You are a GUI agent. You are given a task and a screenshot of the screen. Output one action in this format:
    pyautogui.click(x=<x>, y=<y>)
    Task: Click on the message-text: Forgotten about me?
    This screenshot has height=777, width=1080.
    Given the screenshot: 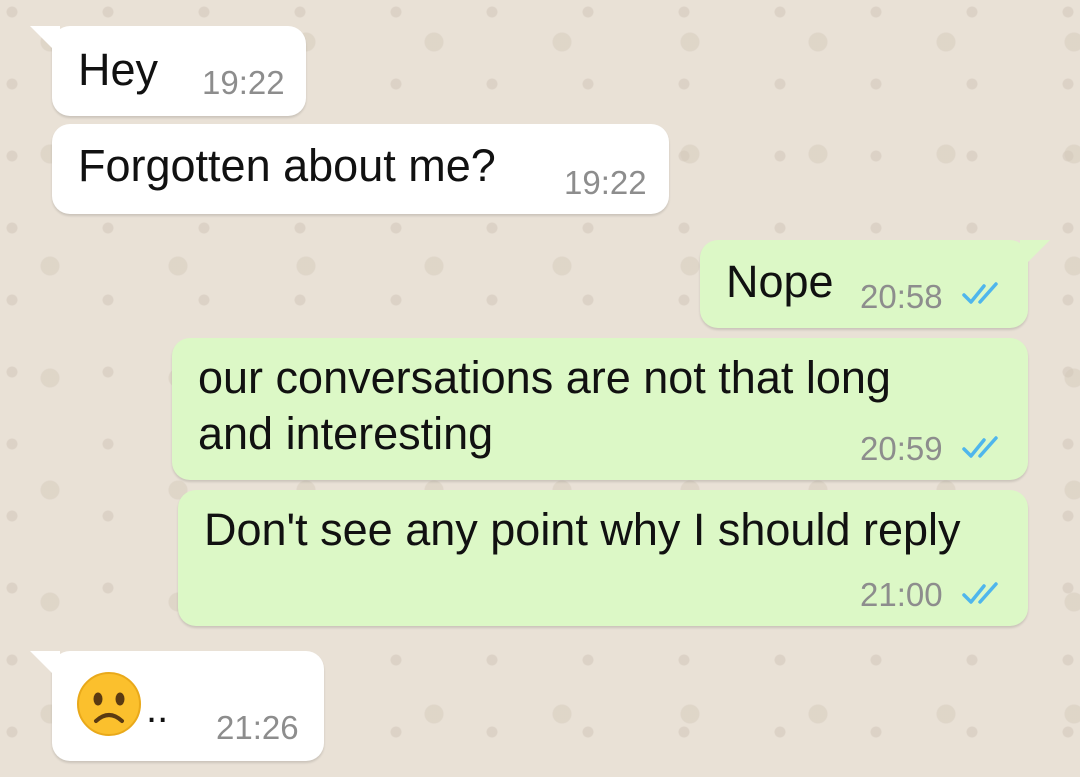 What is the action you would take?
    pyautogui.click(x=287, y=165)
    